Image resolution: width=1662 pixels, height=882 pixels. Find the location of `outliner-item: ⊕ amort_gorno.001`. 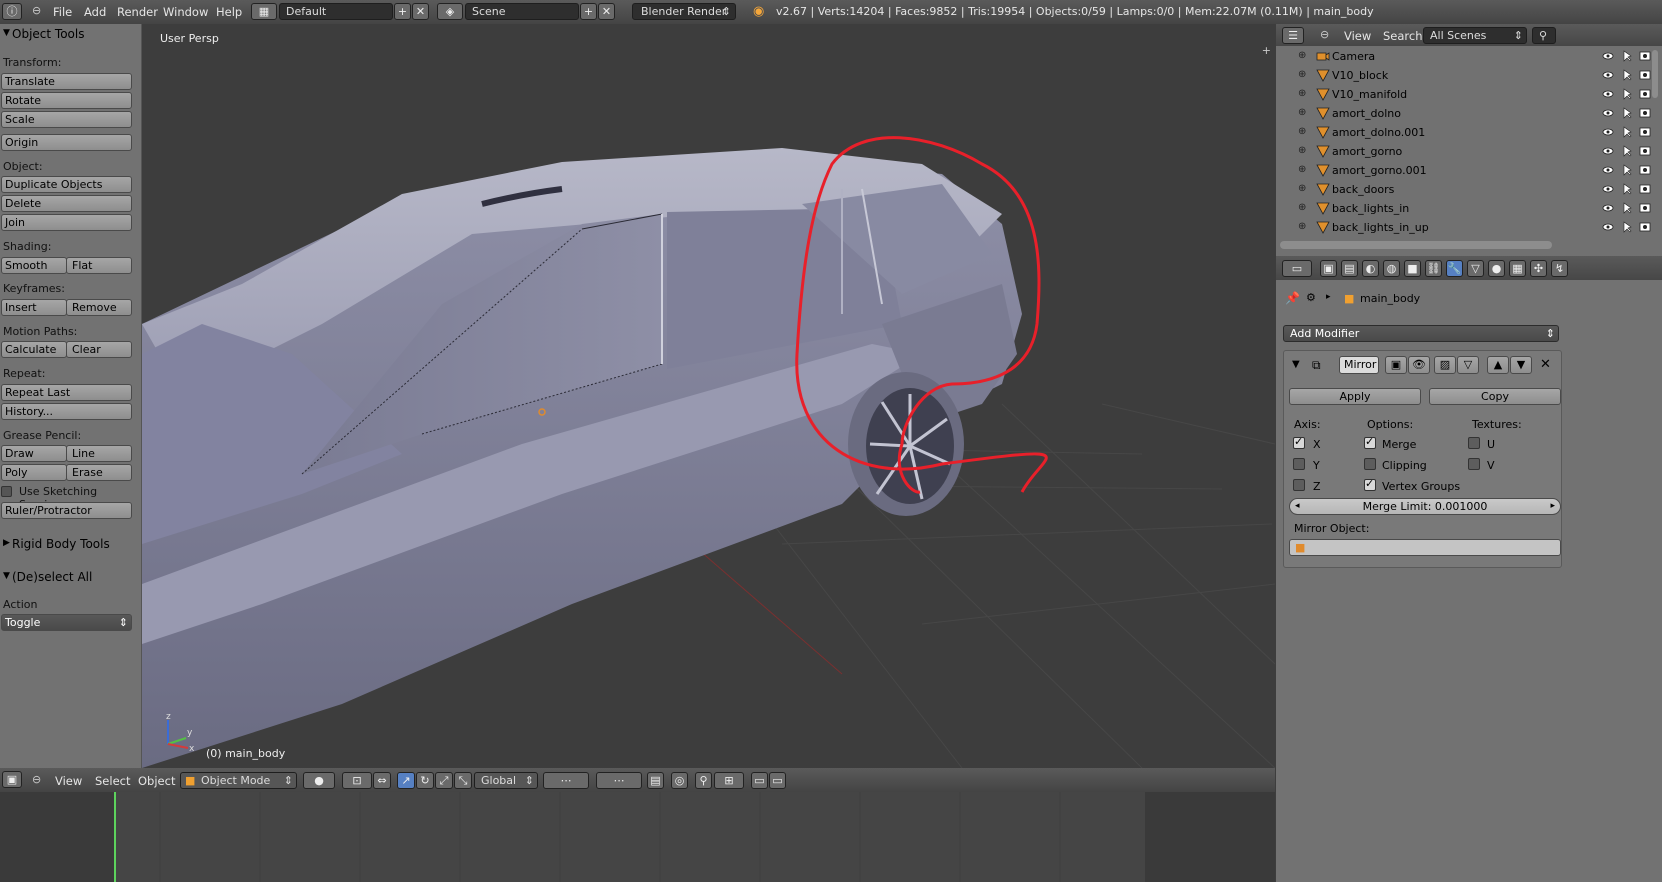

outliner-item: ⊕ amort_gorno.001 is located at coordinates (1469, 170).